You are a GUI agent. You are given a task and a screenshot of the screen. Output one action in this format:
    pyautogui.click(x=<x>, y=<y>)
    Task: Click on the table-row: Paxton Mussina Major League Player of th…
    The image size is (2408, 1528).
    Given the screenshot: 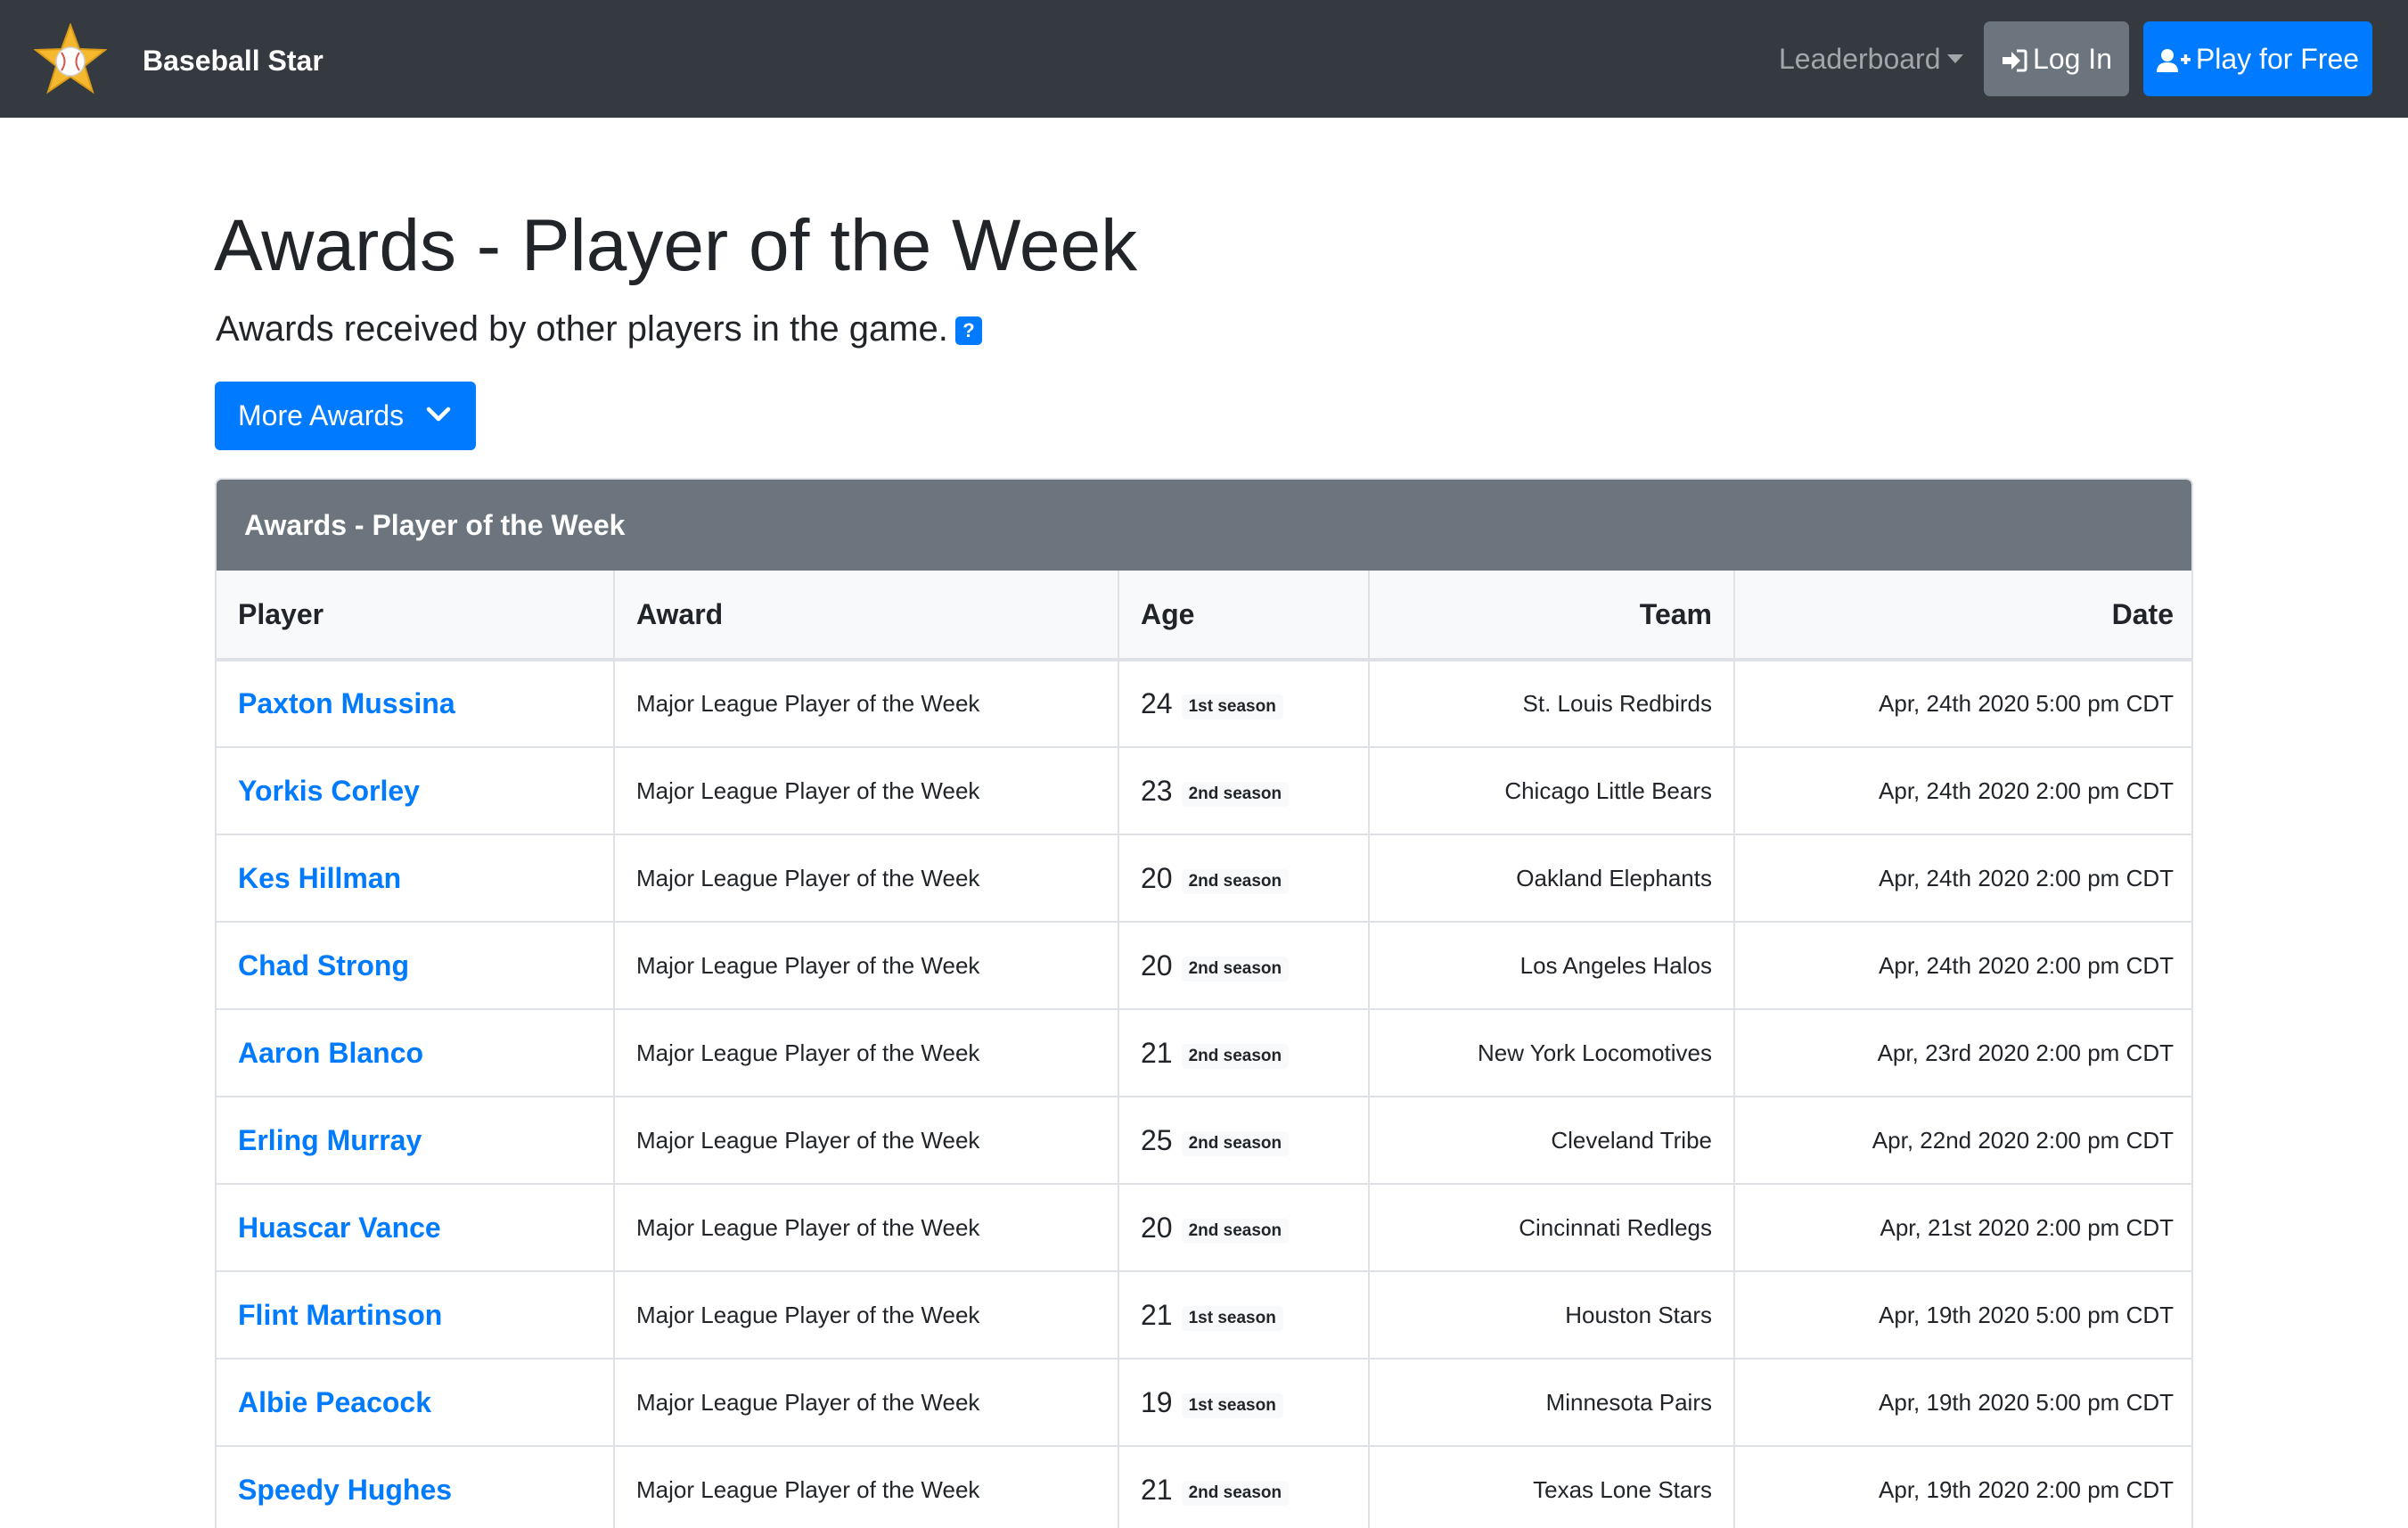 What is the action you would take?
    pyautogui.click(x=1204, y=703)
    